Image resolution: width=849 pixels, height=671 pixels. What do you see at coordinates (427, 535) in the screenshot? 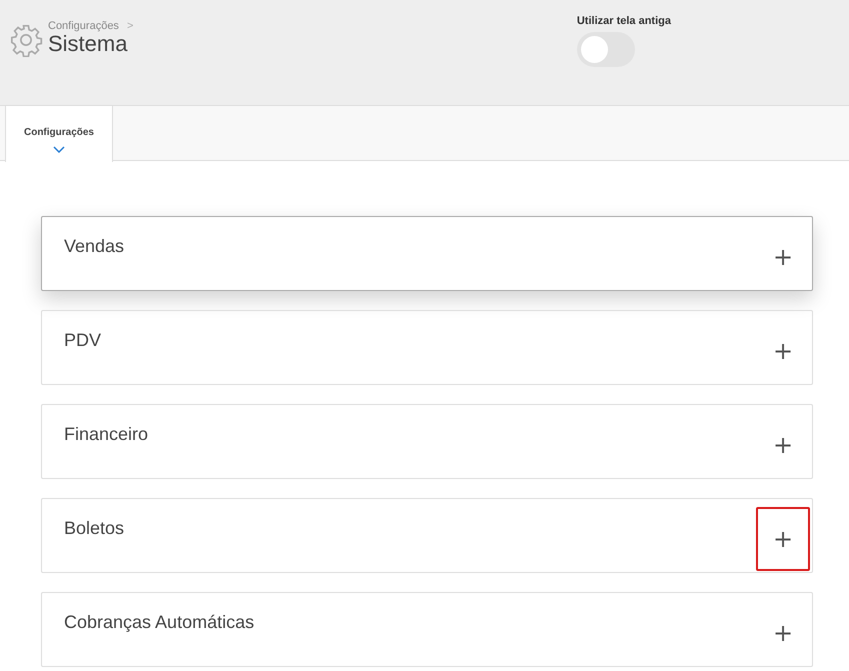
I see `accordion-panel: Boletos +` at bounding box center [427, 535].